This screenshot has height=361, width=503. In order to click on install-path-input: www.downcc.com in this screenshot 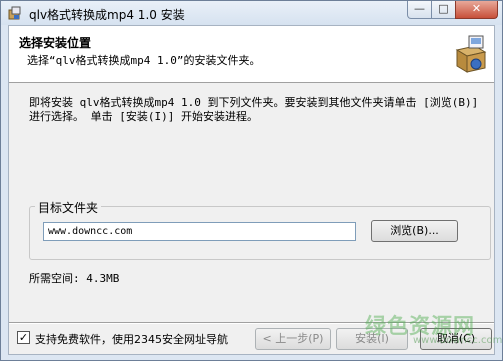, I will do `click(199, 231)`.